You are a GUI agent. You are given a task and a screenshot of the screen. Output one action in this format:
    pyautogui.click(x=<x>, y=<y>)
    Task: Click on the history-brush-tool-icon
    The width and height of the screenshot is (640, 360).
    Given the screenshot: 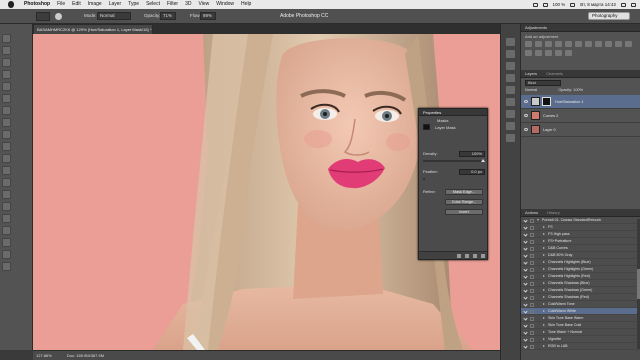 What is the action you would take?
    pyautogui.click(x=6, y=146)
    